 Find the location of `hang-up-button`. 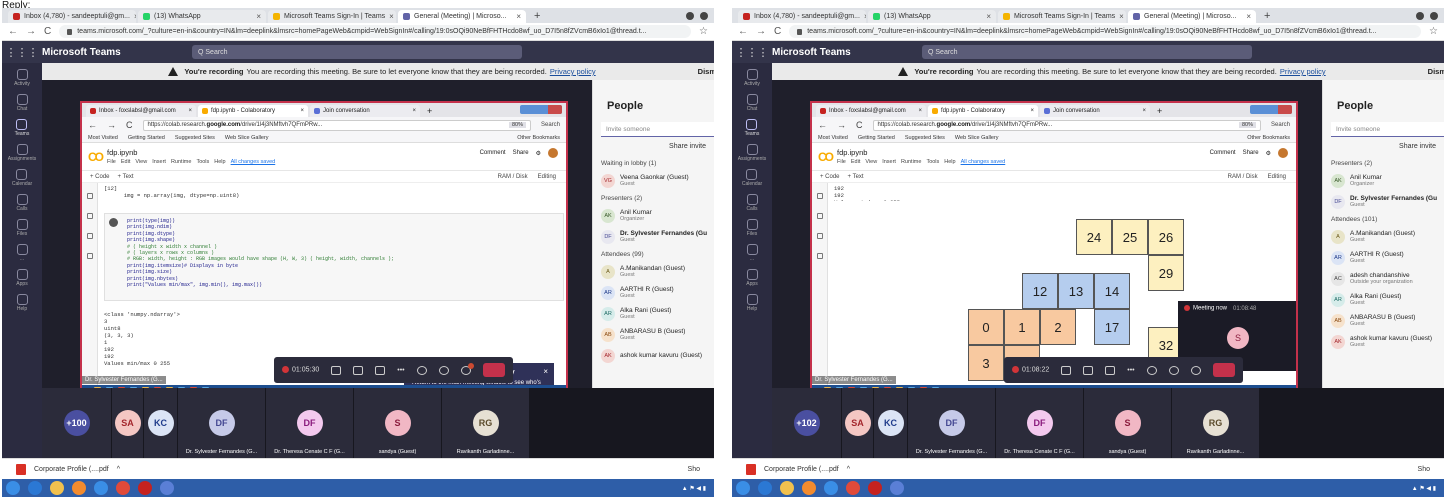

hang-up-button is located at coordinates (493, 370).